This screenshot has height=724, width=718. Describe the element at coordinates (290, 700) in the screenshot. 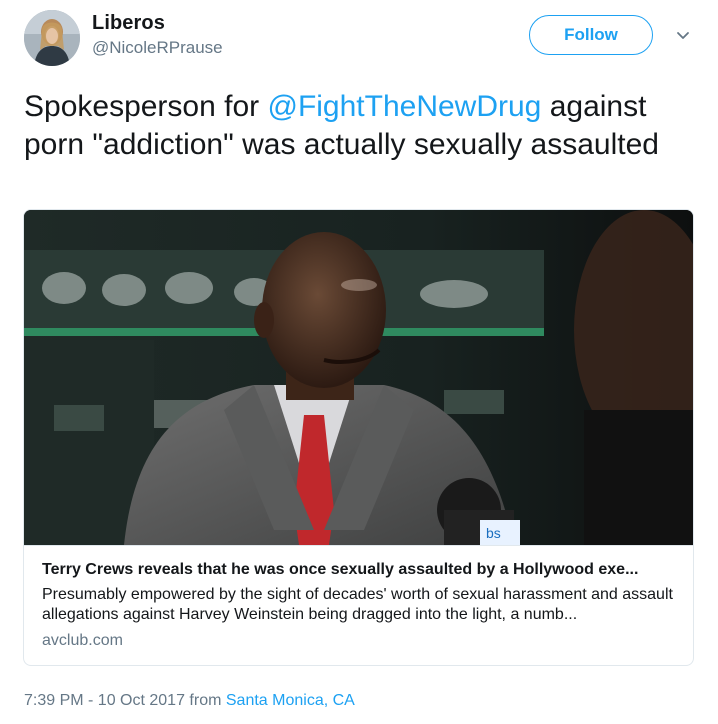

I see `location-link: Santa Monica, CA` at that location.